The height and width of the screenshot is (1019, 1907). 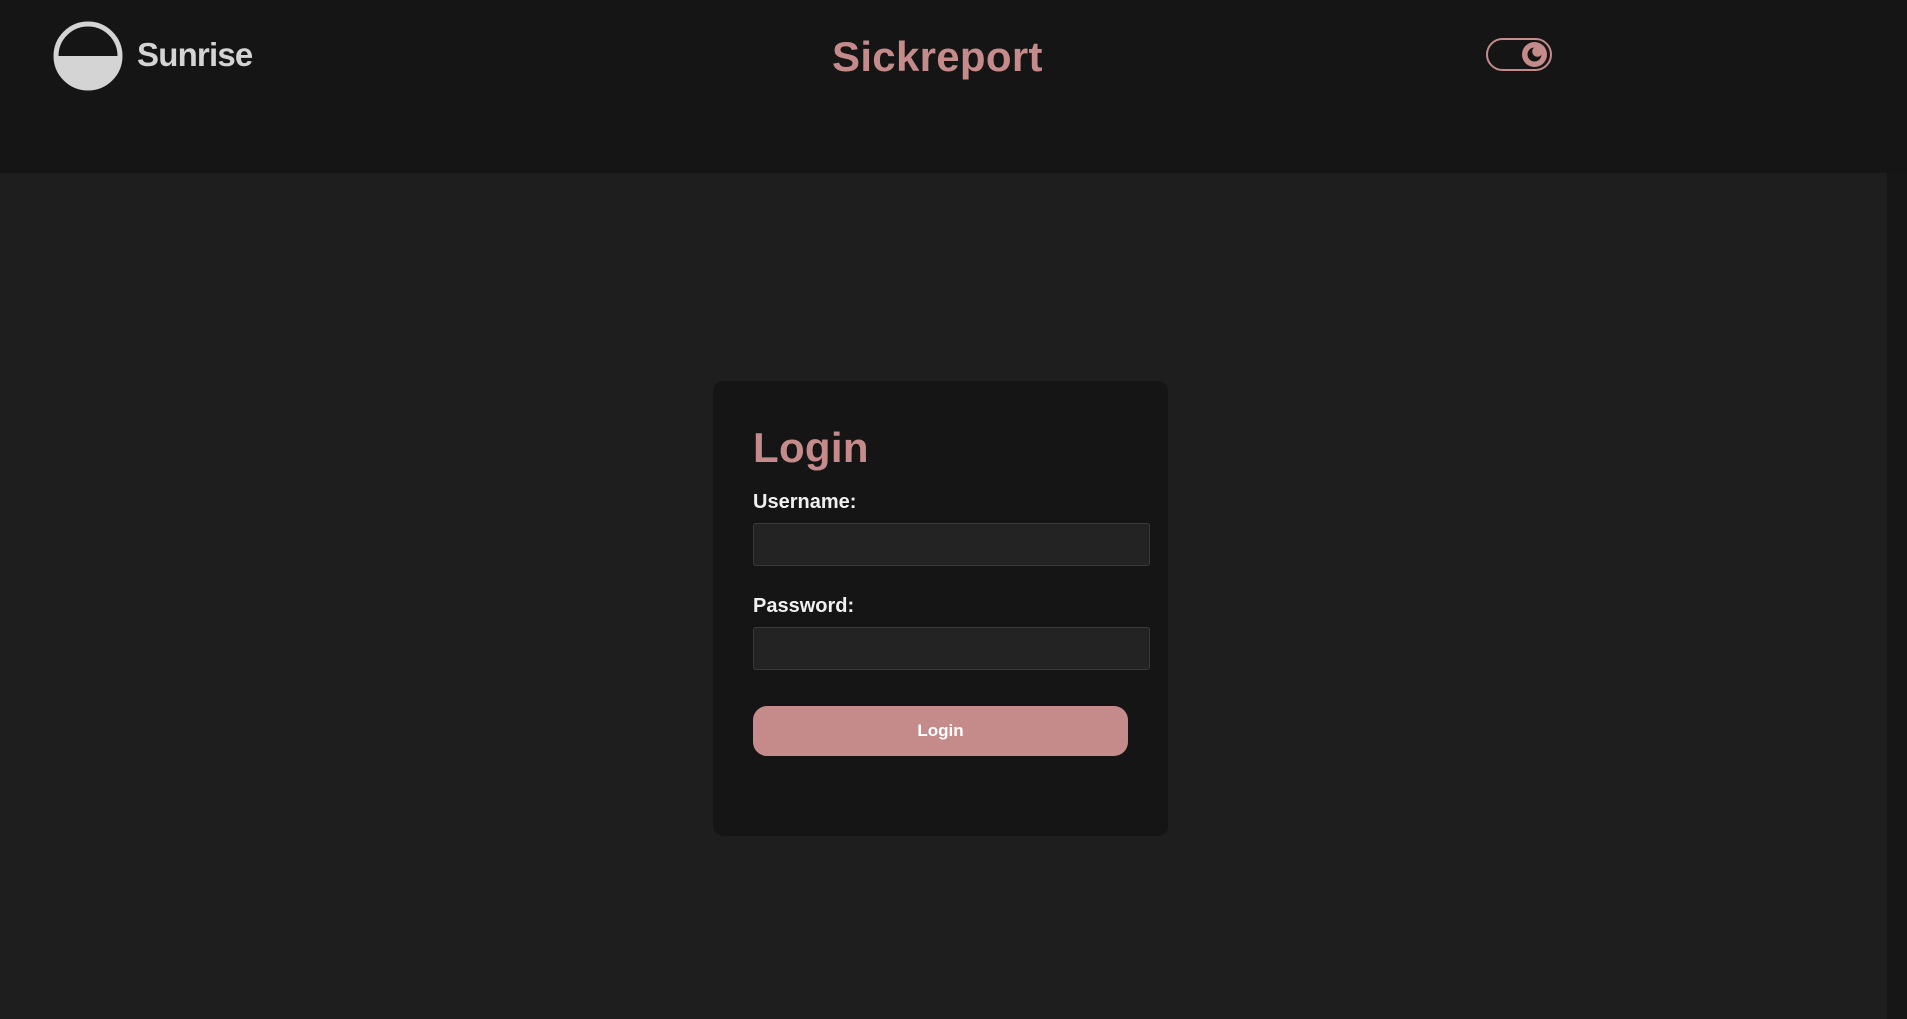 I want to click on password-input, so click(x=951, y=648).